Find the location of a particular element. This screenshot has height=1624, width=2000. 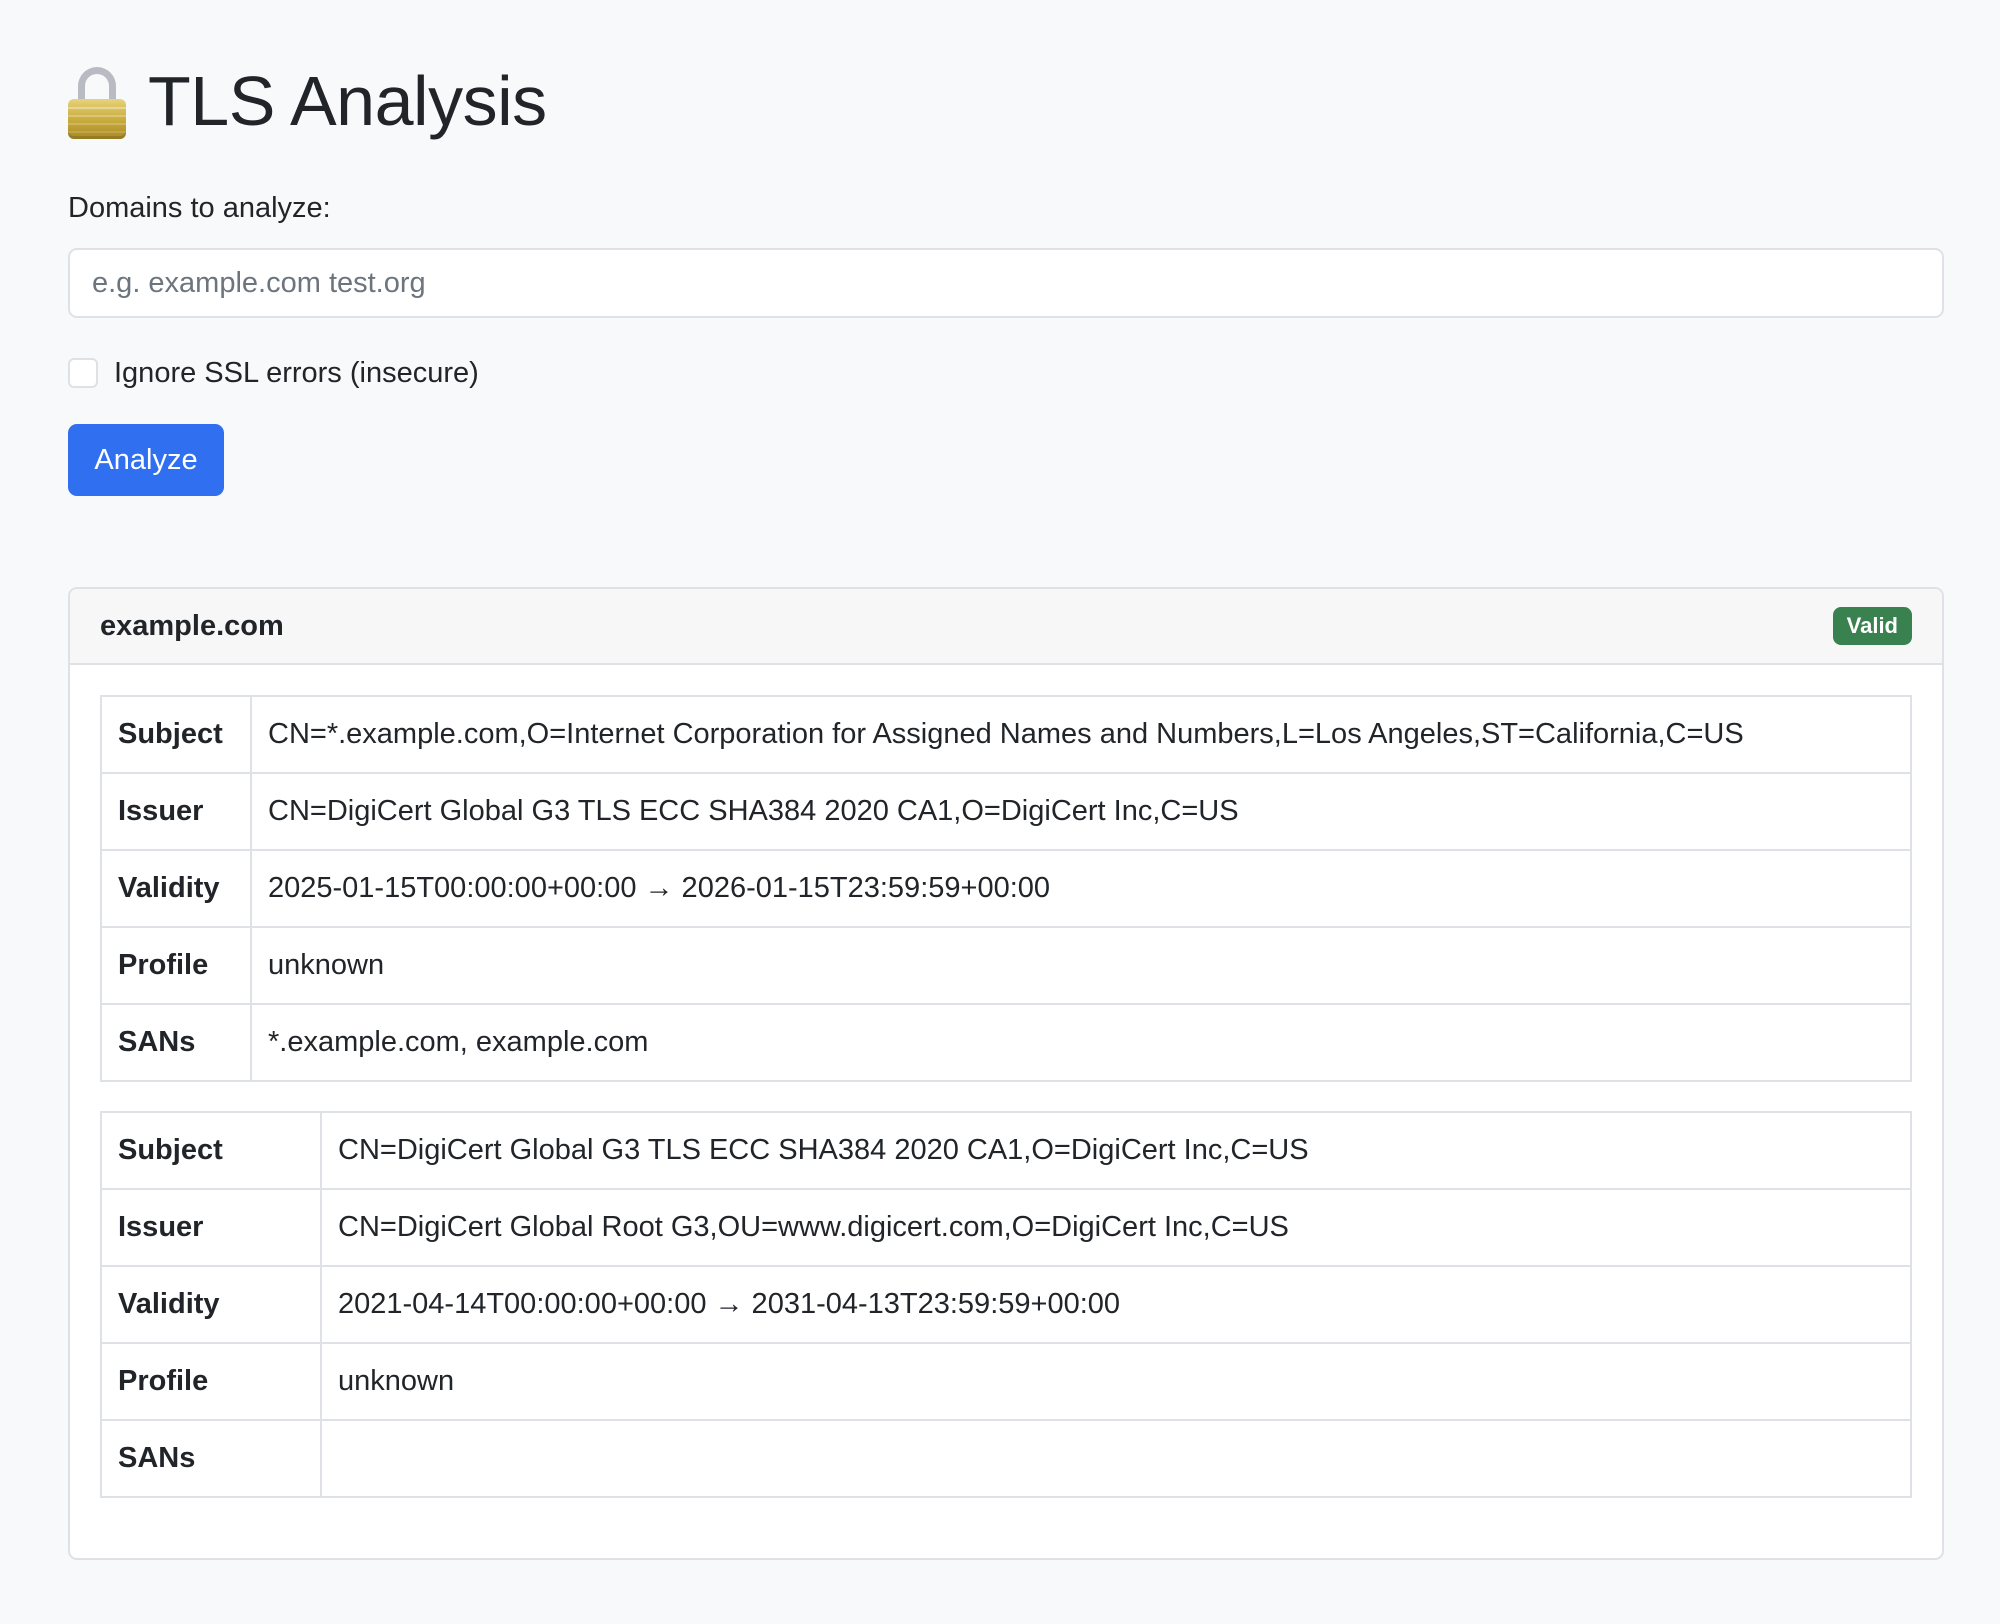

status-badge: Valid is located at coordinates (1872, 626).